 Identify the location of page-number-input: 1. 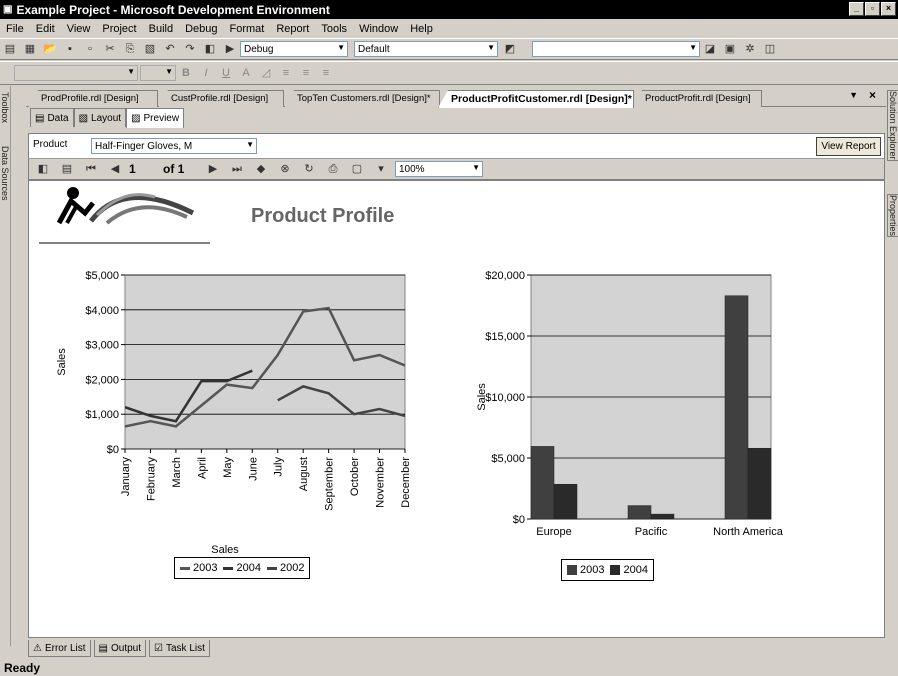
(144, 169).